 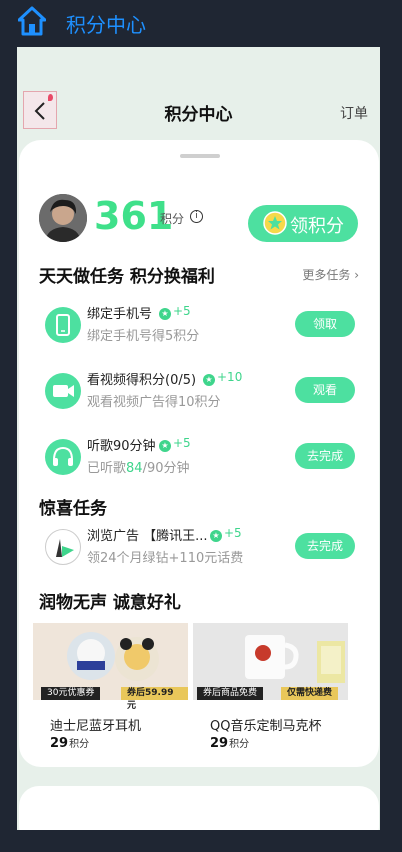 I want to click on task-description: 观看视频广告得10积分, so click(x=154, y=402).